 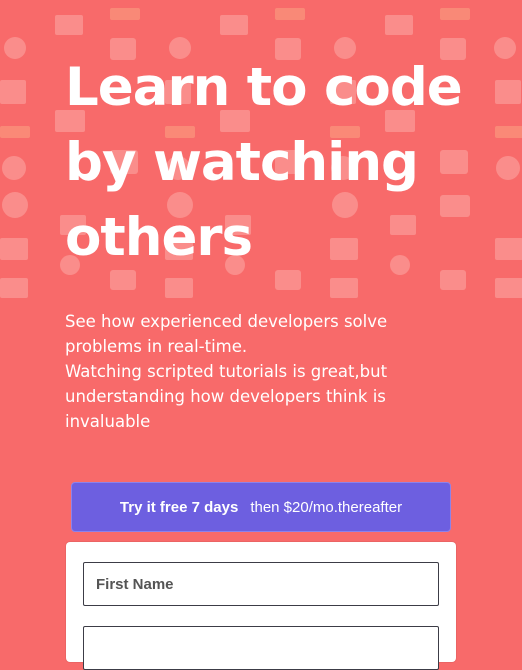 I want to click on signup-form-card, so click(x=261, y=606).